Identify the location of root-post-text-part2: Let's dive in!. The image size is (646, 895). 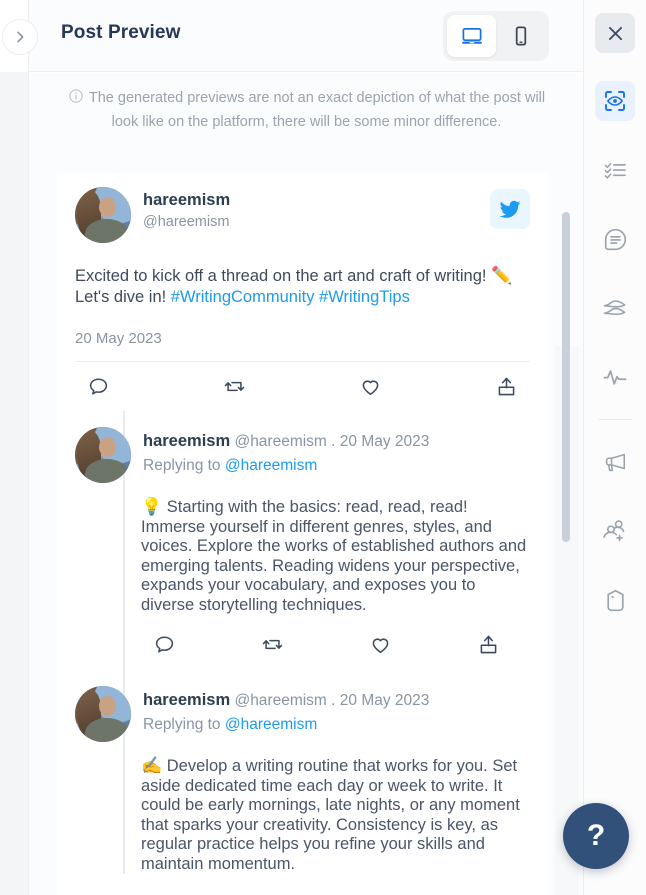
(123, 297).